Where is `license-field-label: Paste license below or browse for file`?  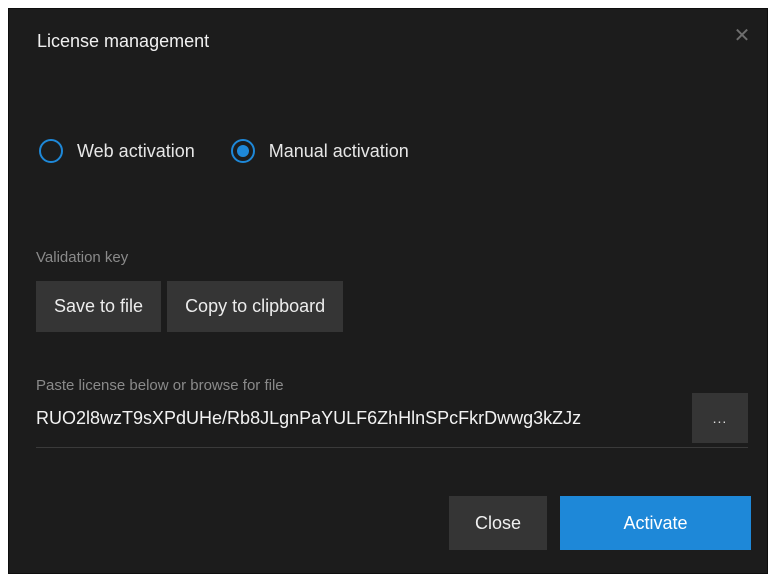 license-field-label: Paste license below or browse for file is located at coordinates (160, 385).